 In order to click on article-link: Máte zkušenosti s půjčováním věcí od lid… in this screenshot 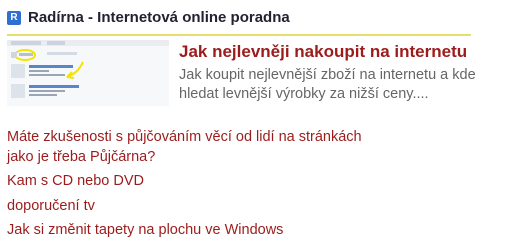, I will do `click(192, 147)`.